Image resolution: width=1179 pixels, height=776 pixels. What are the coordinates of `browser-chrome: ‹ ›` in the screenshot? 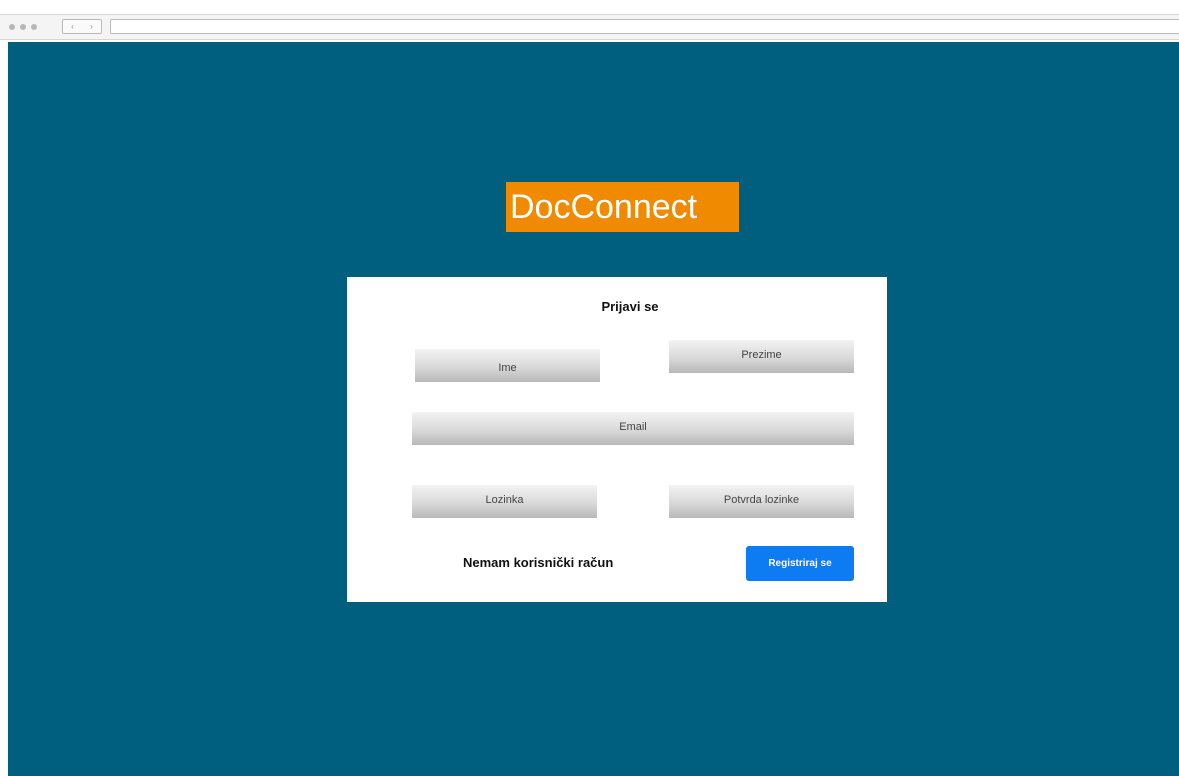 It's located at (589, 21).